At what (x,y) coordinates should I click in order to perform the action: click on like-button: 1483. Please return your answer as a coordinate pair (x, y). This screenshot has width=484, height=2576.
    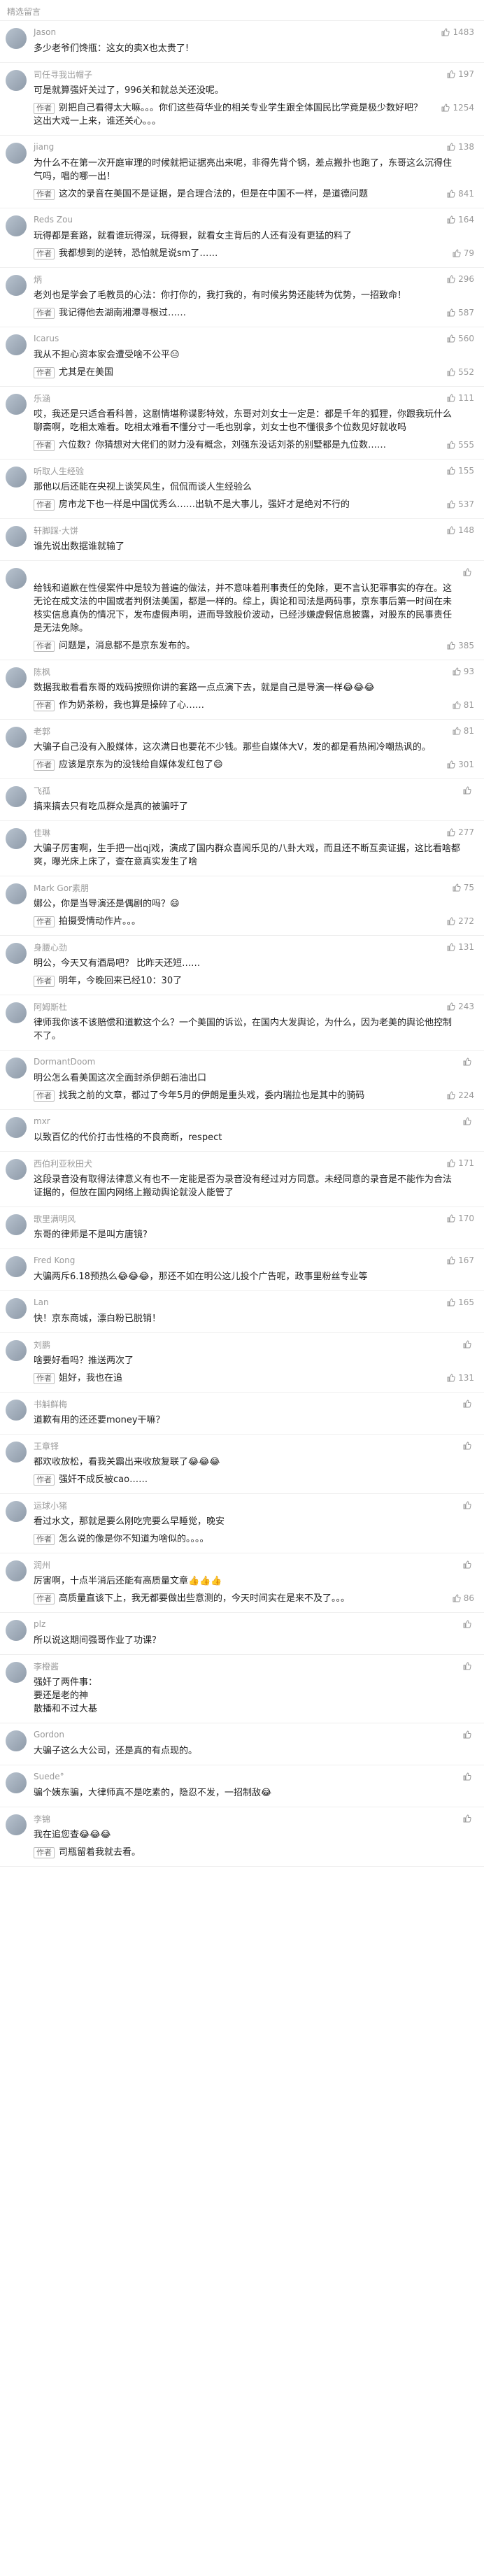
    Looking at the image, I should click on (457, 32).